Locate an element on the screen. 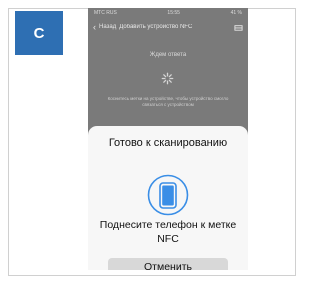 The height and width of the screenshot is (282, 320). figure-label: C is located at coordinates (39, 33).